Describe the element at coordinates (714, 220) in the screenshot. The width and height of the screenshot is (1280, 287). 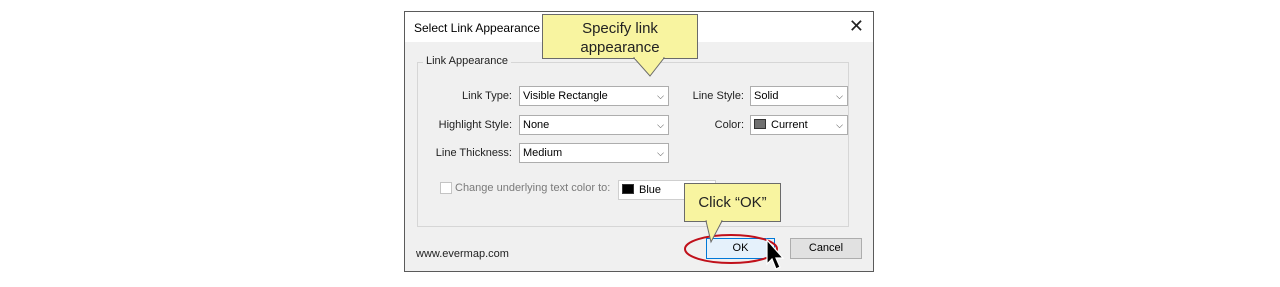
I see `ok-callout-pointer-mask` at that location.